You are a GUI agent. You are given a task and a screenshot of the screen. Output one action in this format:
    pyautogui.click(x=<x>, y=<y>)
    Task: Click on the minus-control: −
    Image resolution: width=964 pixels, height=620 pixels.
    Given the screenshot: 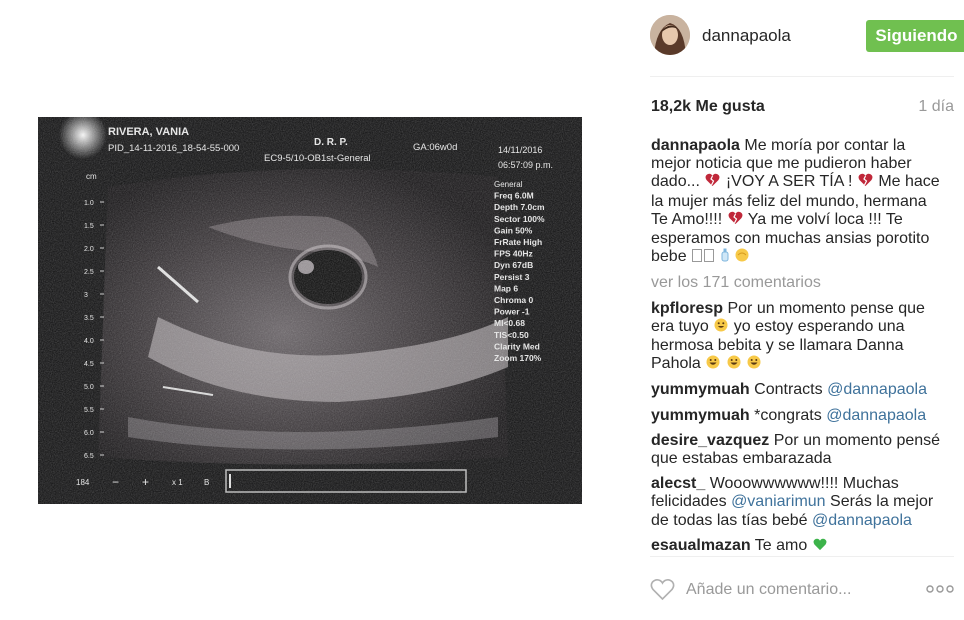 What is the action you would take?
    pyautogui.click(x=115, y=482)
    